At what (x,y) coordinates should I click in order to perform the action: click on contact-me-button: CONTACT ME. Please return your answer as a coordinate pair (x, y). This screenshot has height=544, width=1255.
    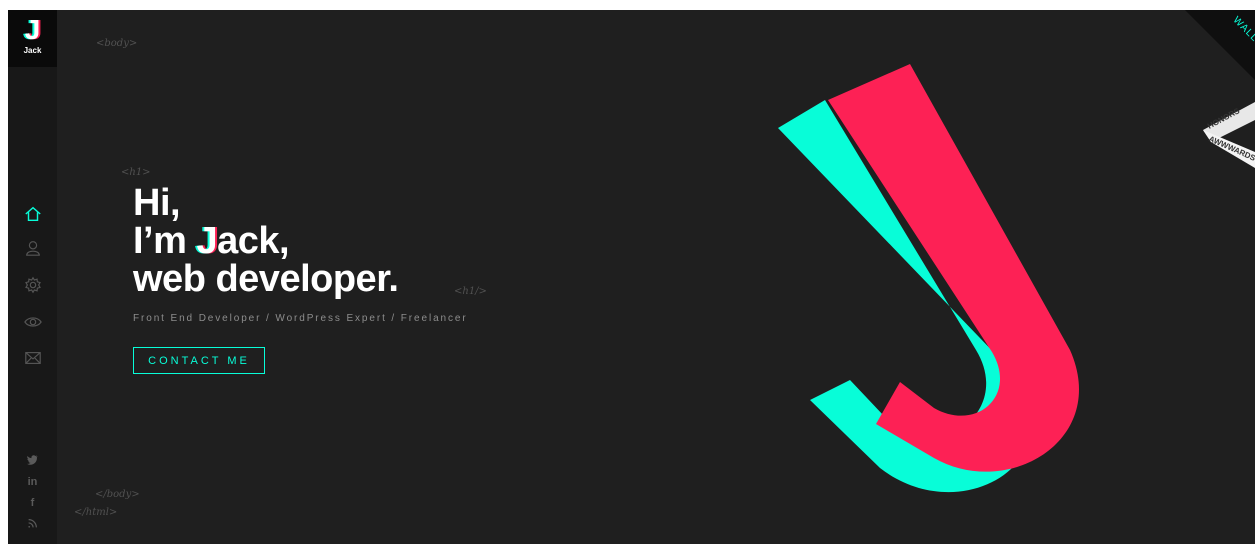
    Looking at the image, I should click on (199, 360).